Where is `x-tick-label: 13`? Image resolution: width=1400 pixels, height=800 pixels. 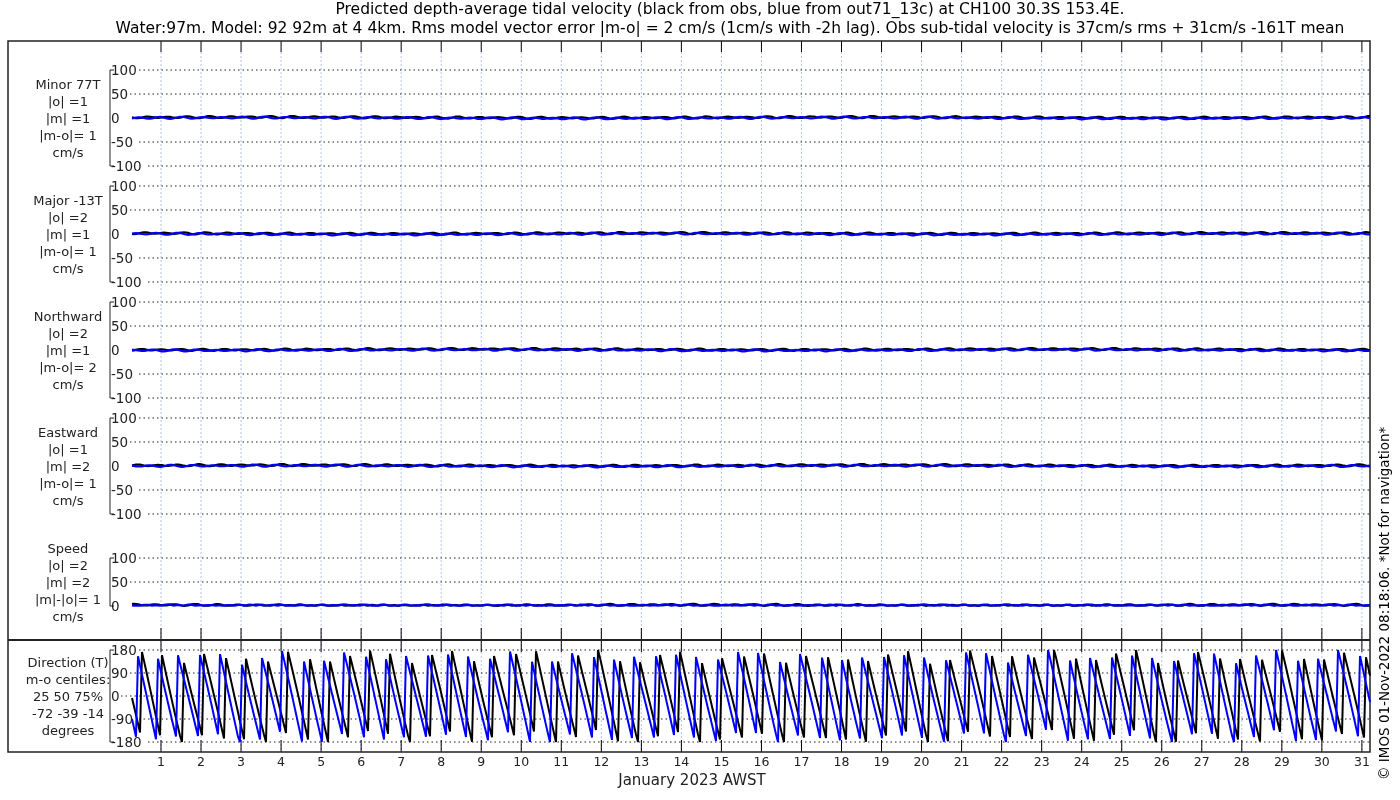 x-tick-label: 13 is located at coordinates (641, 761).